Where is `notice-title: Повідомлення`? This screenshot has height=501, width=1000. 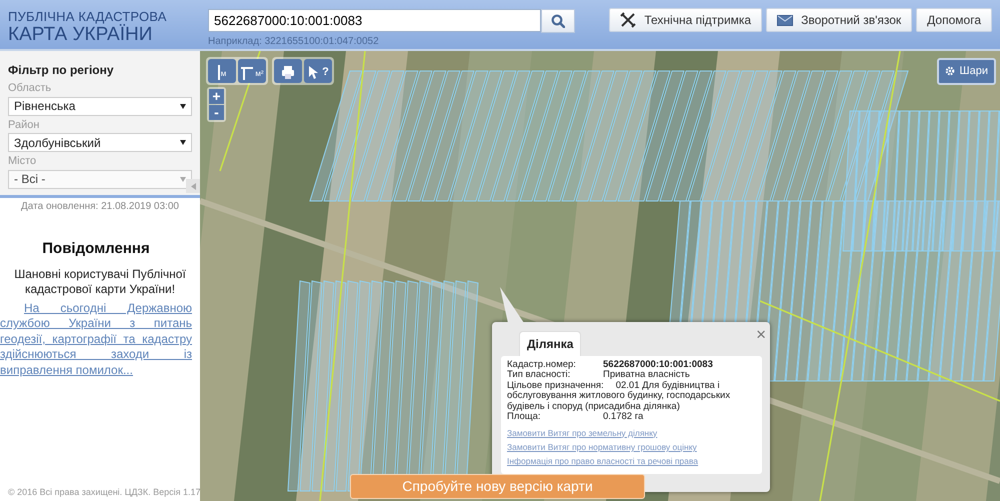
notice-title: Повідомлення is located at coordinates (96, 249).